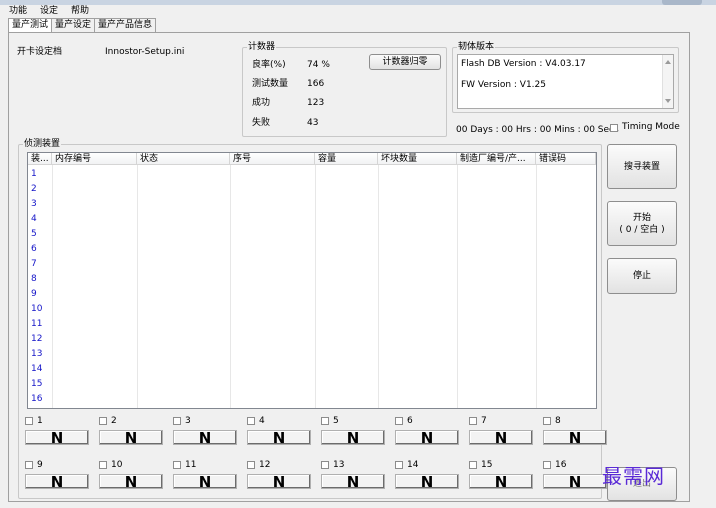 This screenshot has height=508, width=716. What do you see at coordinates (651, 127) in the screenshot?
I see `timing-mode-label: Timing Mode` at bounding box center [651, 127].